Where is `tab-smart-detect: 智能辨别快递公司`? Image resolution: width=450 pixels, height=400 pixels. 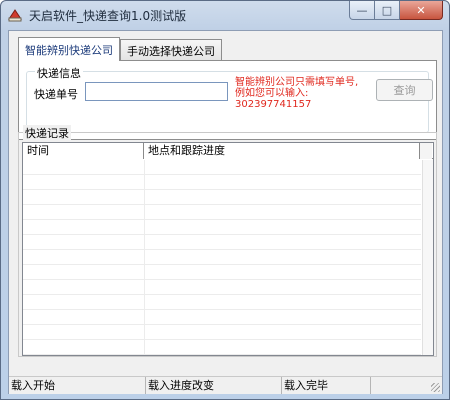 tab-smart-detect: 智能辨别快递公司 is located at coordinates (69, 49).